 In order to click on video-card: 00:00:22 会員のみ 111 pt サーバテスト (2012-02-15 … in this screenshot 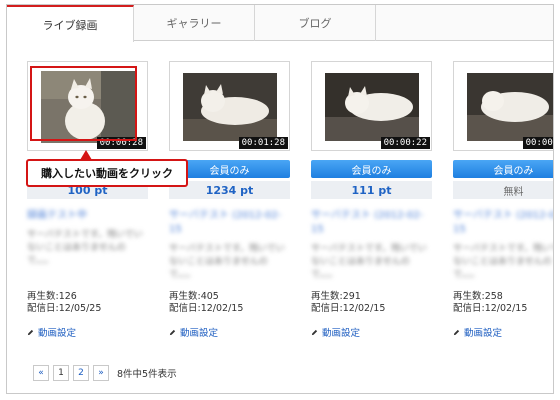, I will do `click(371, 171)`.